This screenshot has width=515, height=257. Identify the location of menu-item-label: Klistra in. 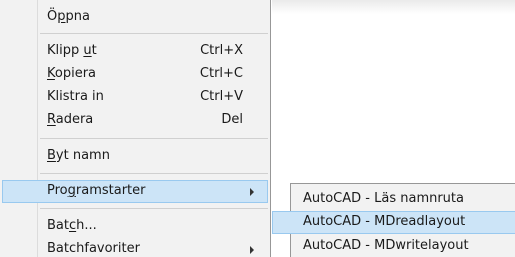
(75, 96).